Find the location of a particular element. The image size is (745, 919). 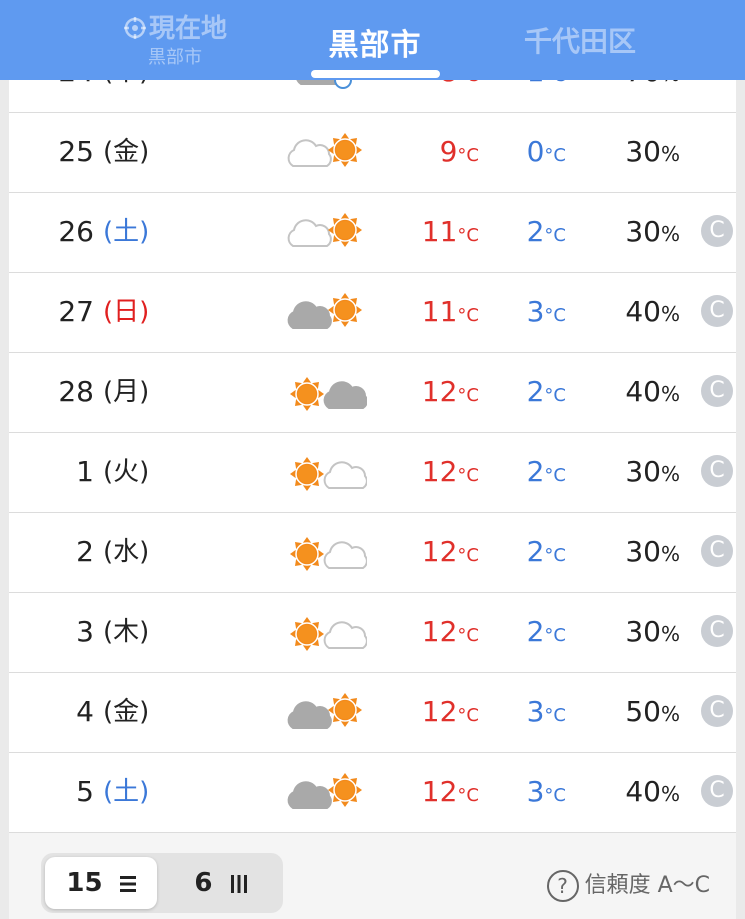

tab-chiyoda-label: 千代田区 is located at coordinates (579, 41).